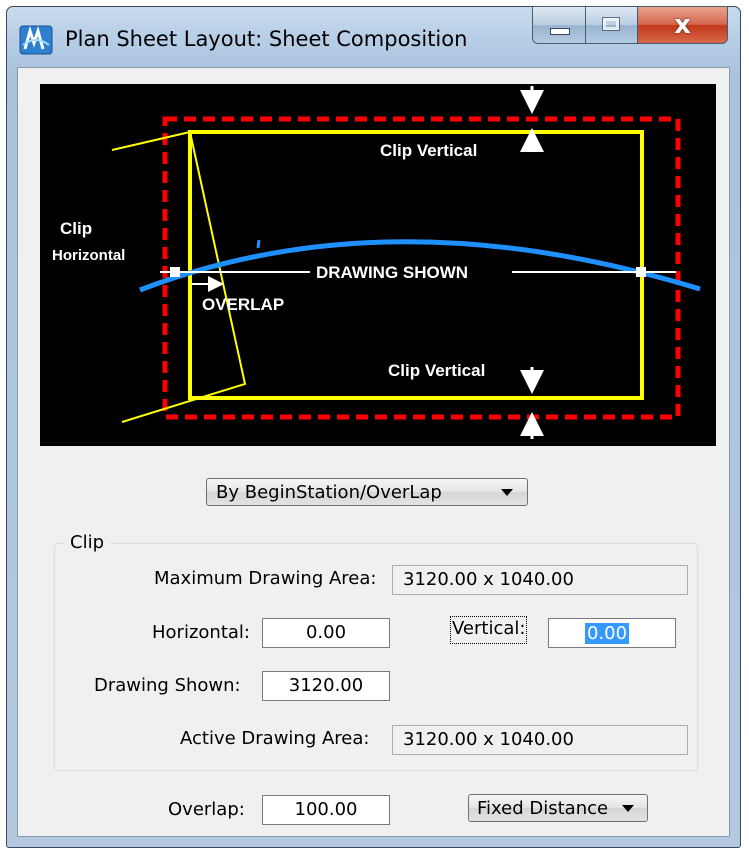 The width and height of the screenshot is (749, 854). I want to click on title-bar: Plan Sheet Layout: Sheet Composition x, so click(373, 39).